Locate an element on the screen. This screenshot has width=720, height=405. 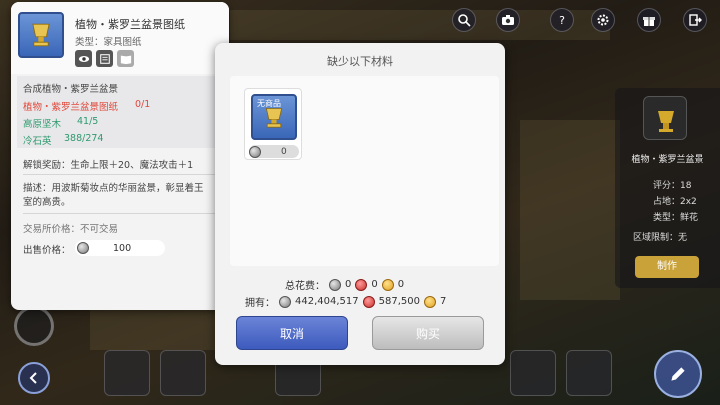
furniture-info-panel: 植物・紫罗兰盆景 评分：18 占地：2x2 类型：鲜花 区域限制：无 制作 is located at coordinates (667, 188).